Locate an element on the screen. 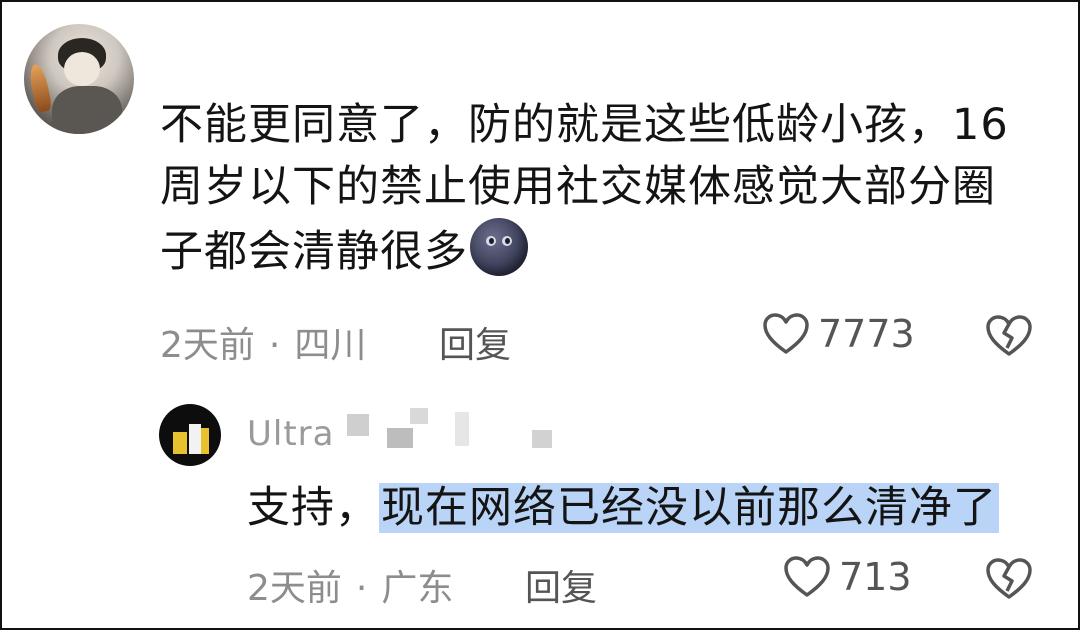  reply-dislike-button is located at coordinates (1009, 581).